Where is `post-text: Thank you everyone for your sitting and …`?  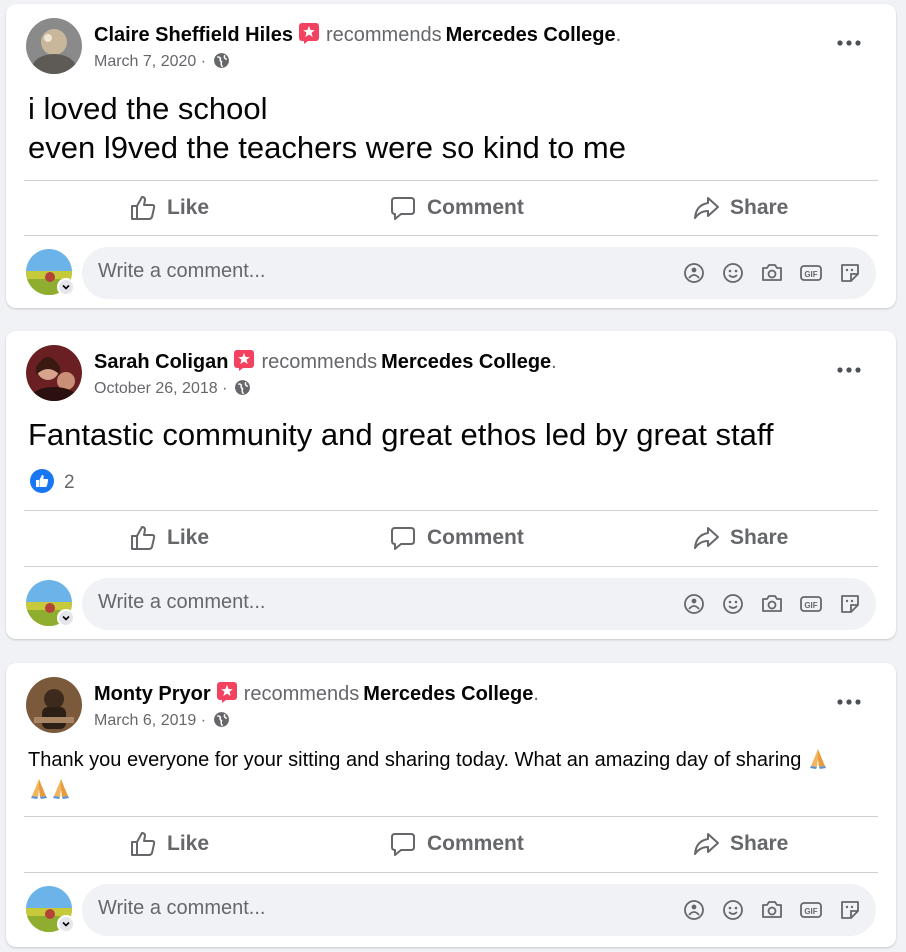
post-text: Thank you everyone for your sitting and … is located at coordinates (442, 775).